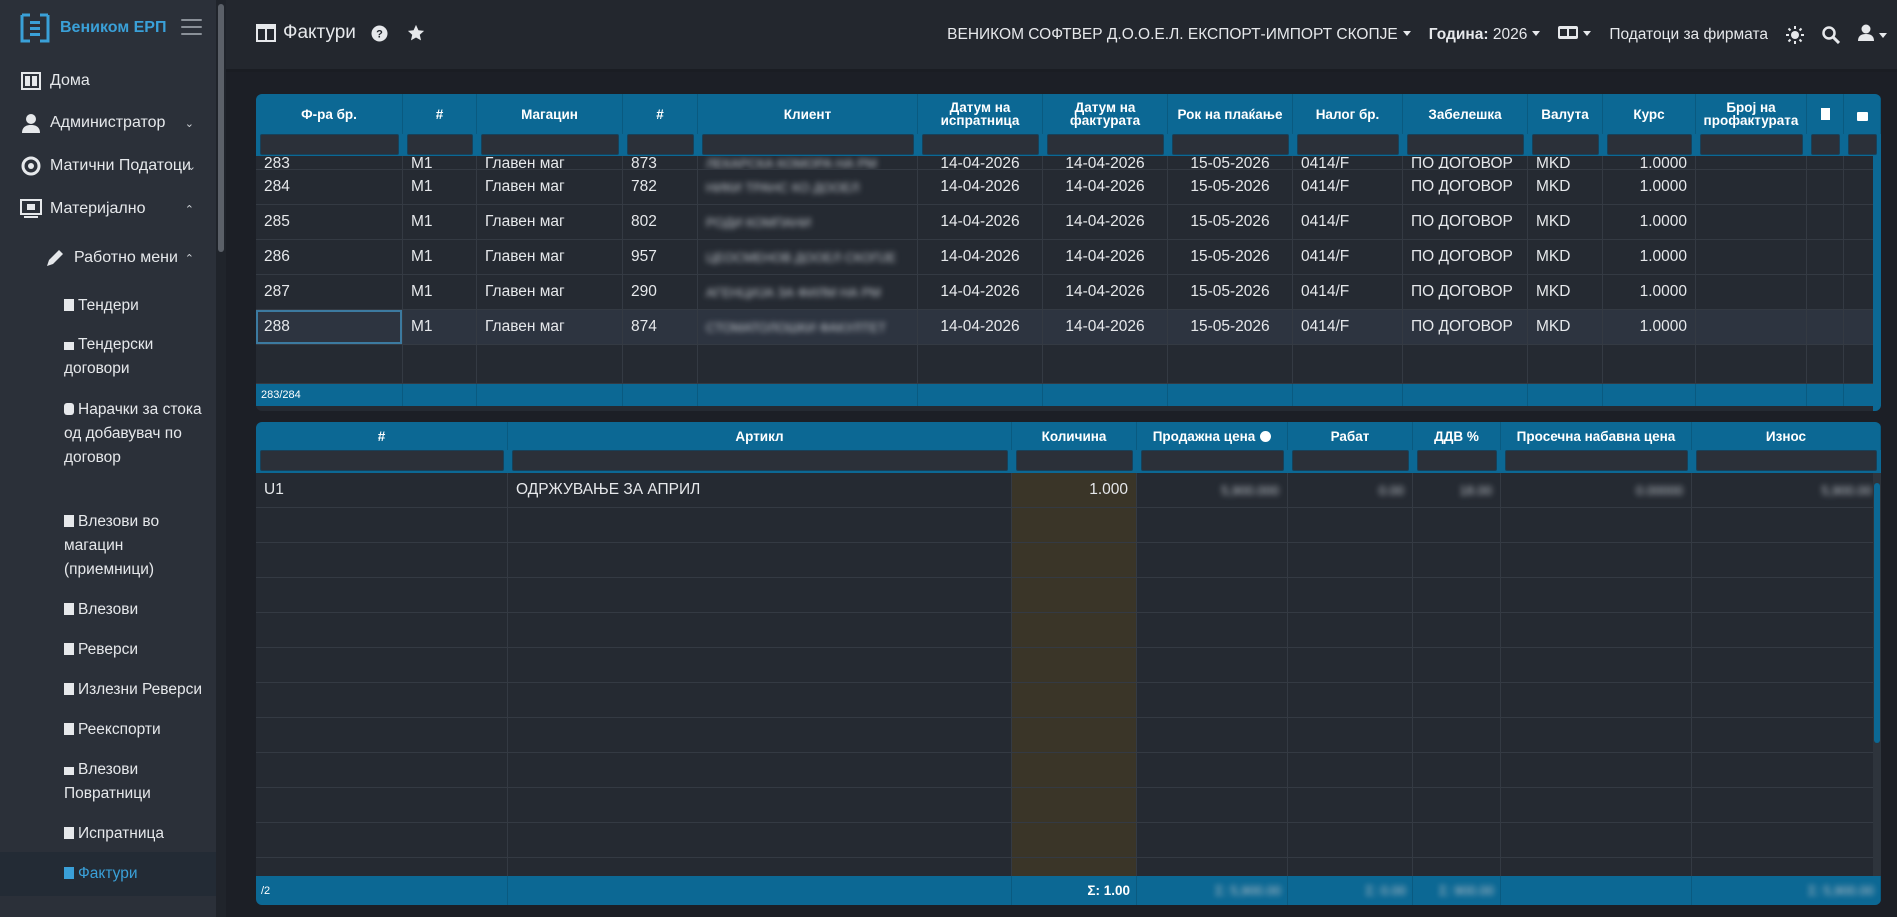  Describe the element at coordinates (1068, 560) in the screenshot. I see `table-row-empty` at that location.